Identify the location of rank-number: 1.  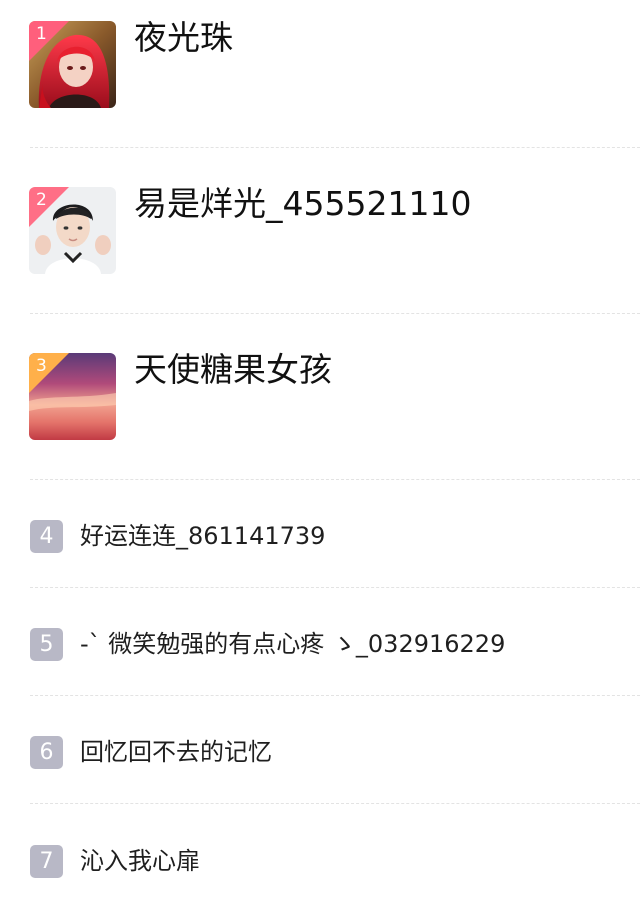
(41, 34).